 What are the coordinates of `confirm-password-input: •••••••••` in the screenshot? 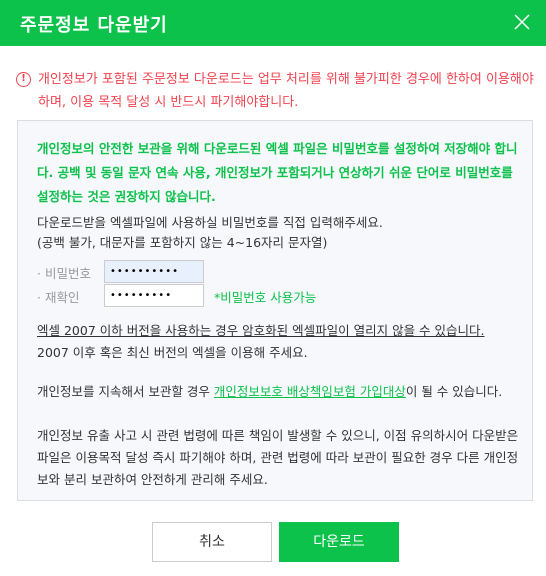 It's located at (154, 295).